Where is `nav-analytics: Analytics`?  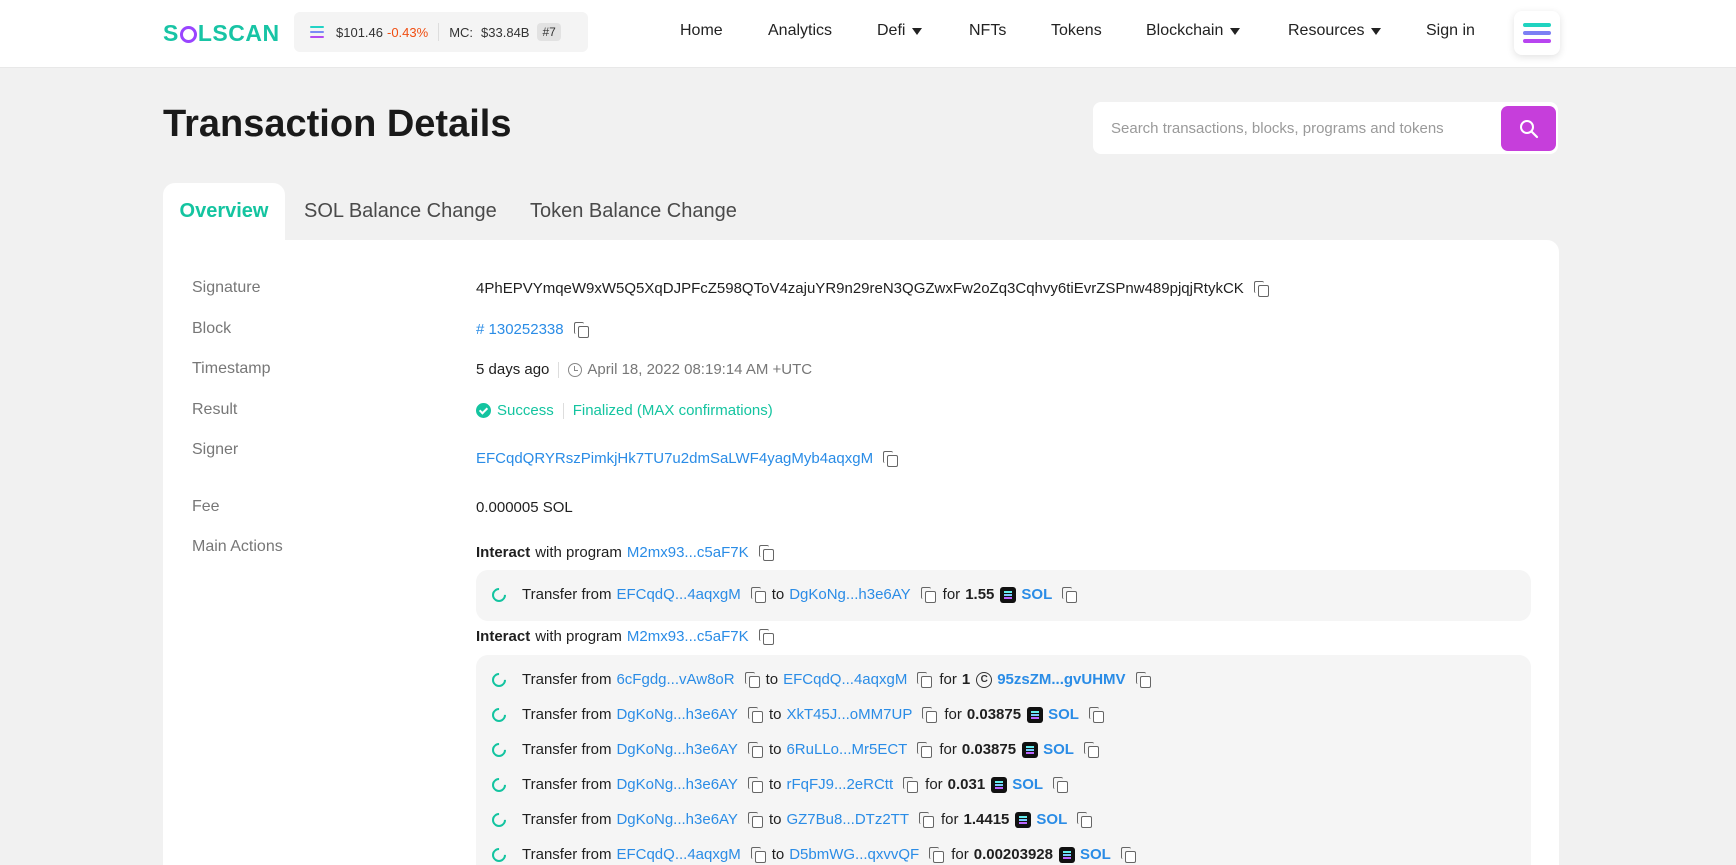
nav-analytics: Analytics is located at coordinates (800, 31).